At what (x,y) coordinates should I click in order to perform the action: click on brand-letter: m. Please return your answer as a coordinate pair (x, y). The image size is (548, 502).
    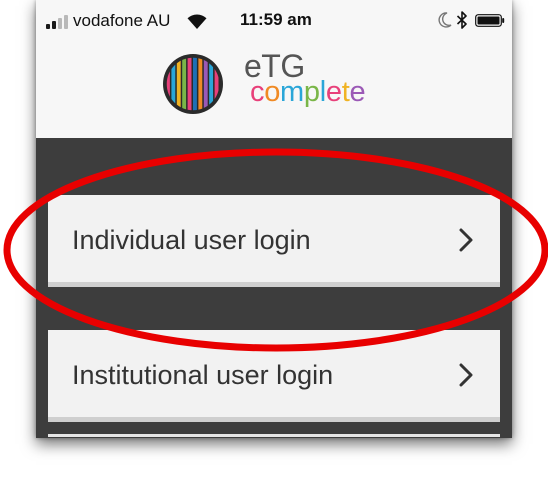
    Looking at the image, I should click on (292, 92).